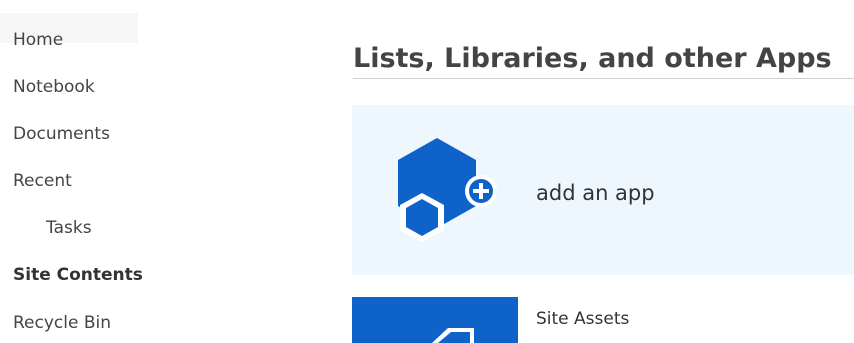 This screenshot has width=854, height=343. Describe the element at coordinates (78, 275) in the screenshot. I see `sidebar-item-site-contents: Site Contents` at that location.